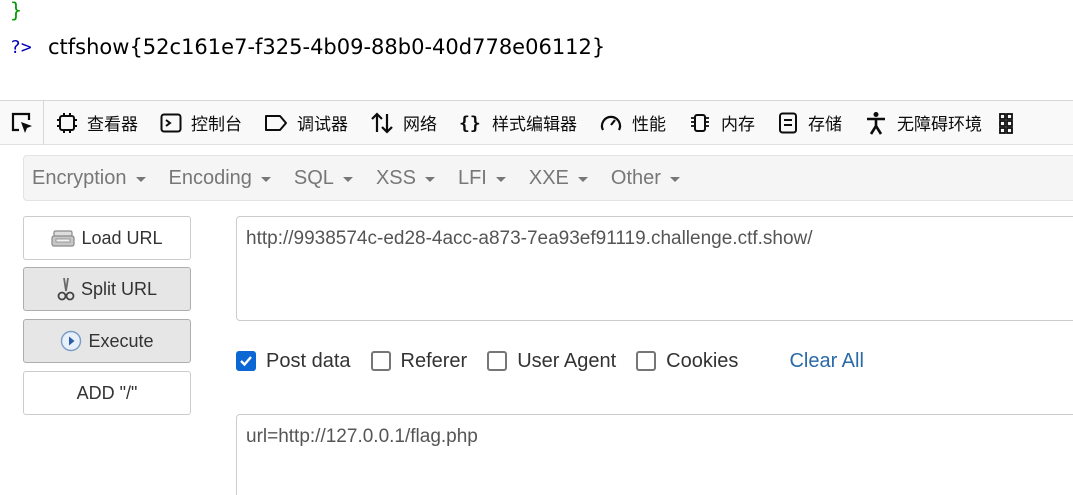 The width and height of the screenshot is (1073, 495). I want to click on option-post-data: Post data, so click(293, 361).